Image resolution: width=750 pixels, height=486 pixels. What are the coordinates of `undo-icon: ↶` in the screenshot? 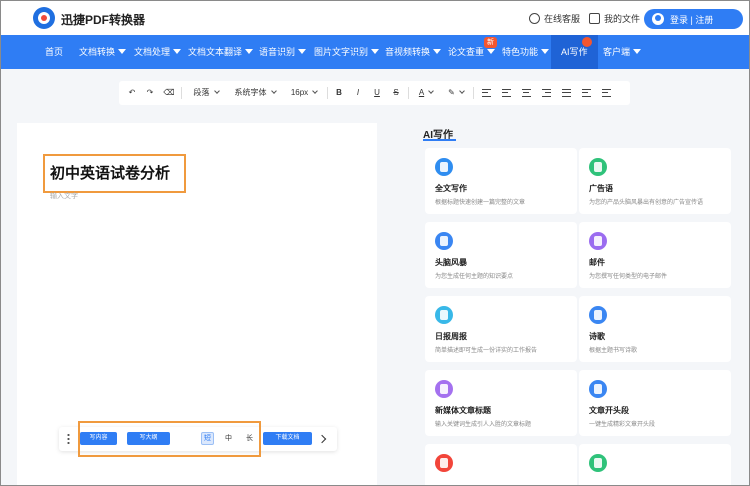 It's located at (132, 92).